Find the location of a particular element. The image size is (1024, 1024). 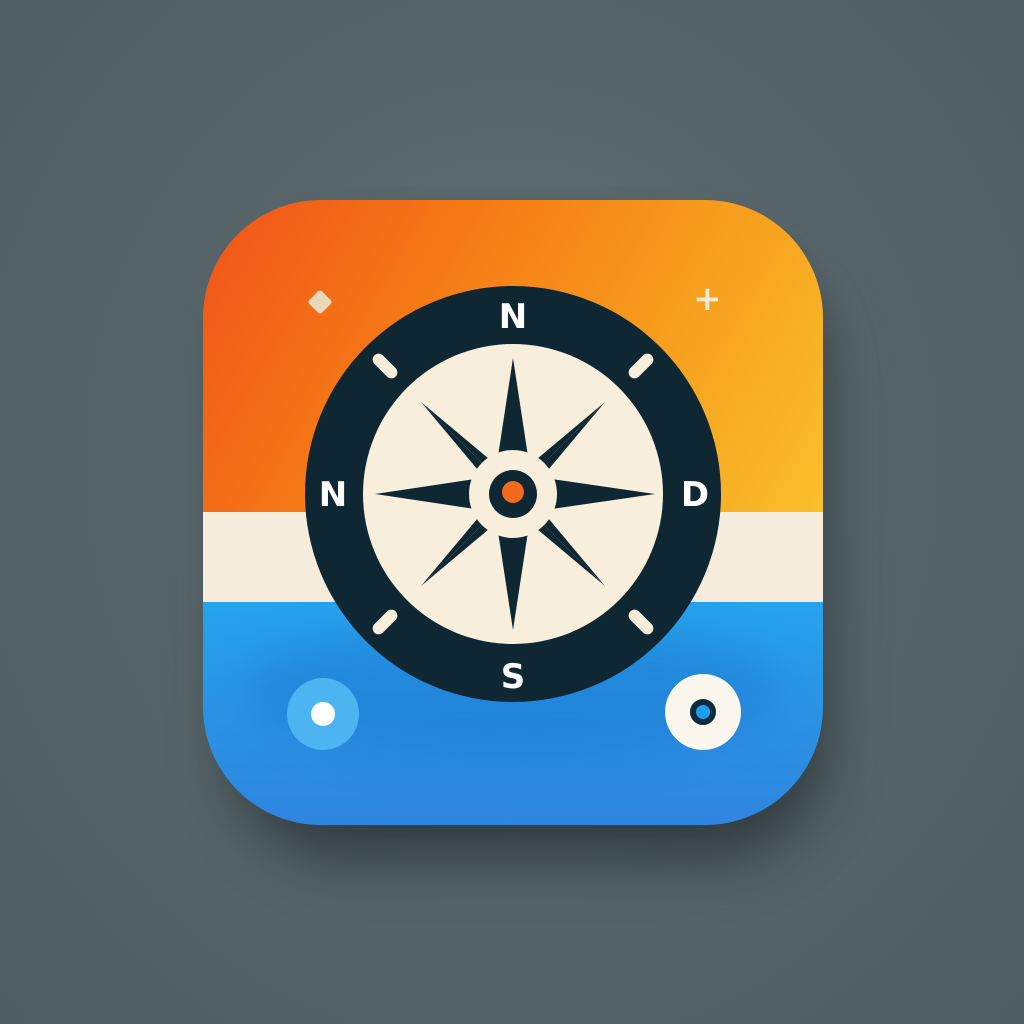

target-icon is located at coordinates (703, 712).